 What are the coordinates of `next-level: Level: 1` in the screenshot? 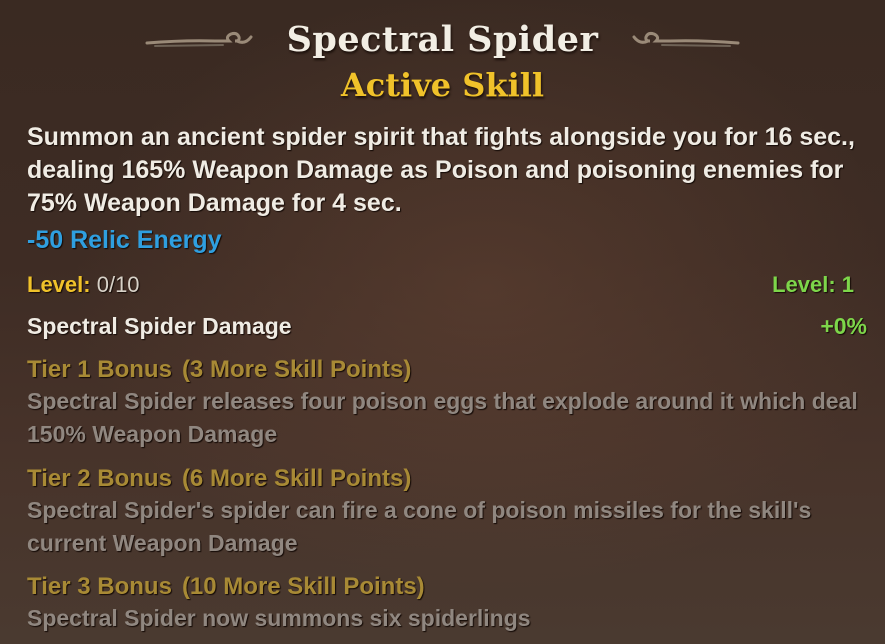 It's located at (813, 284).